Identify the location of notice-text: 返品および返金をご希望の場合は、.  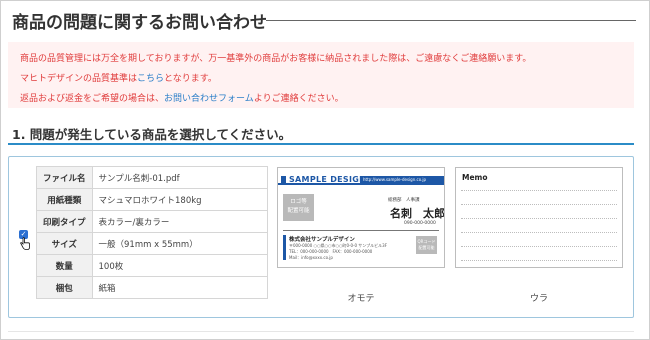
(92, 99).